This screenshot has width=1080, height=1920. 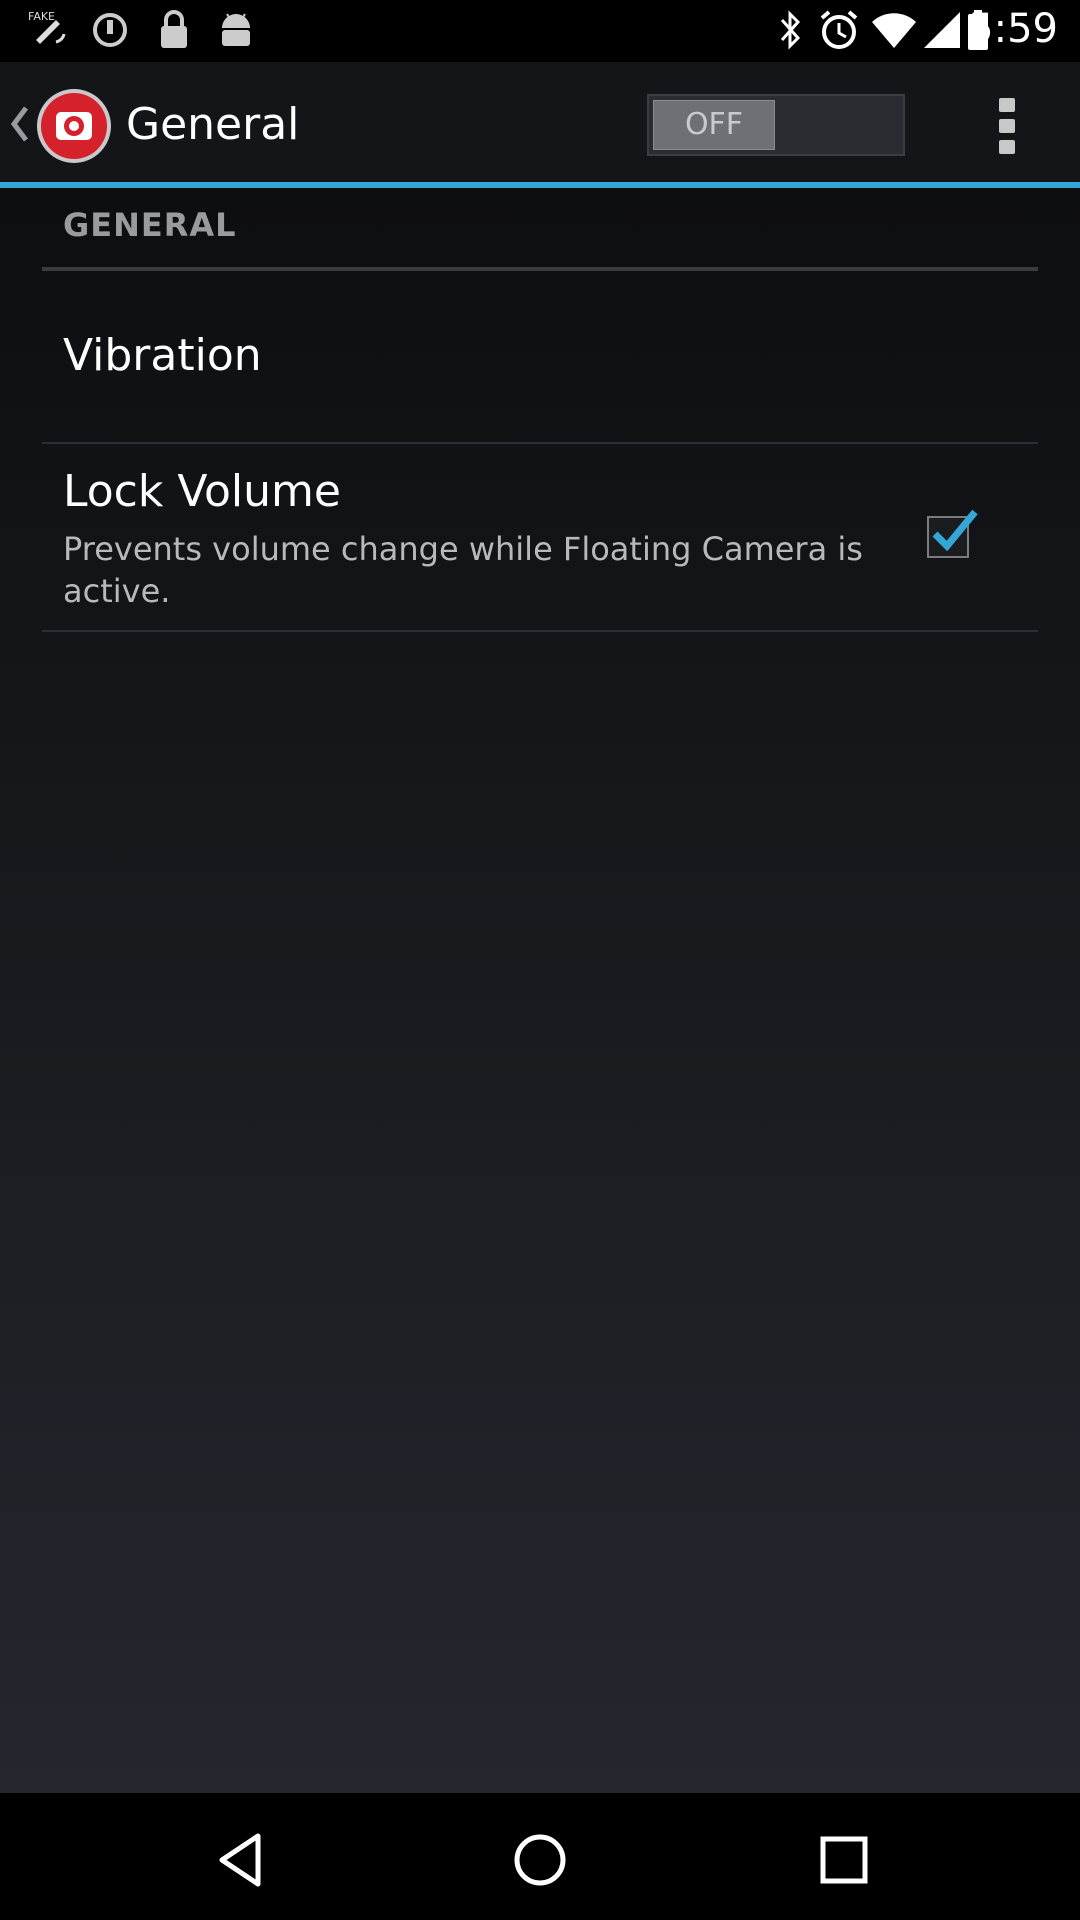 What do you see at coordinates (844, 1860) in the screenshot?
I see `recents-icon` at bounding box center [844, 1860].